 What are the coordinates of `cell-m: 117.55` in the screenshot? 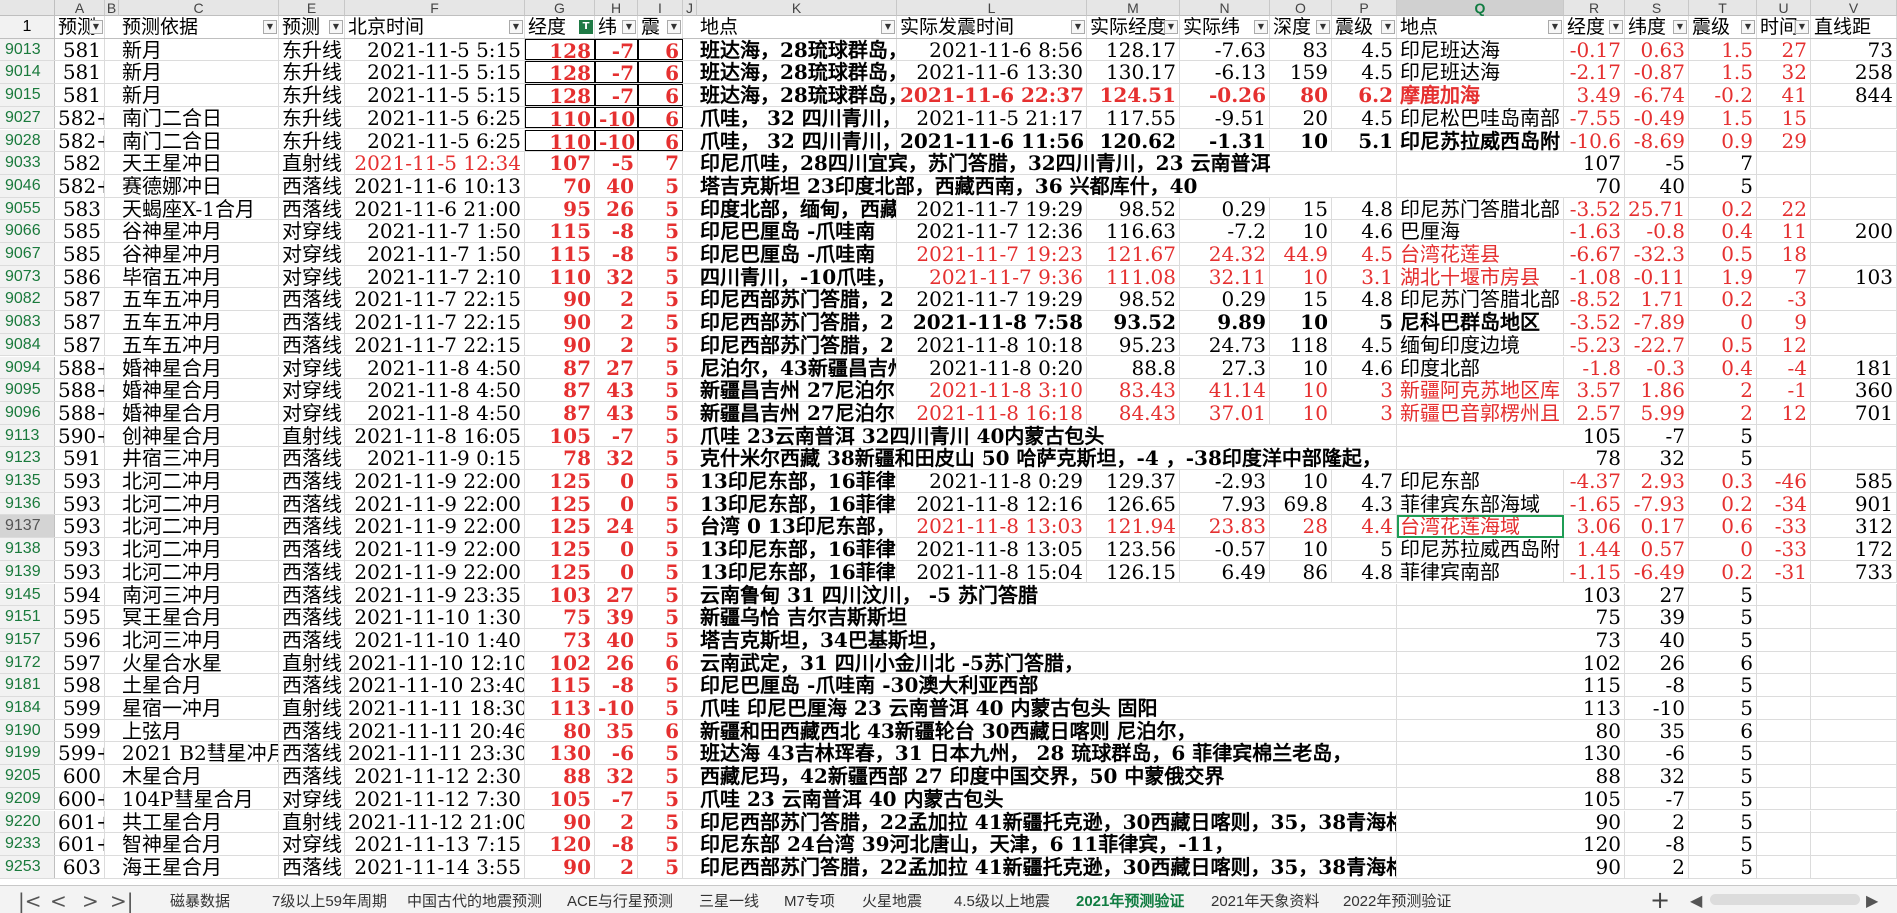 It's located at (1133, 117).